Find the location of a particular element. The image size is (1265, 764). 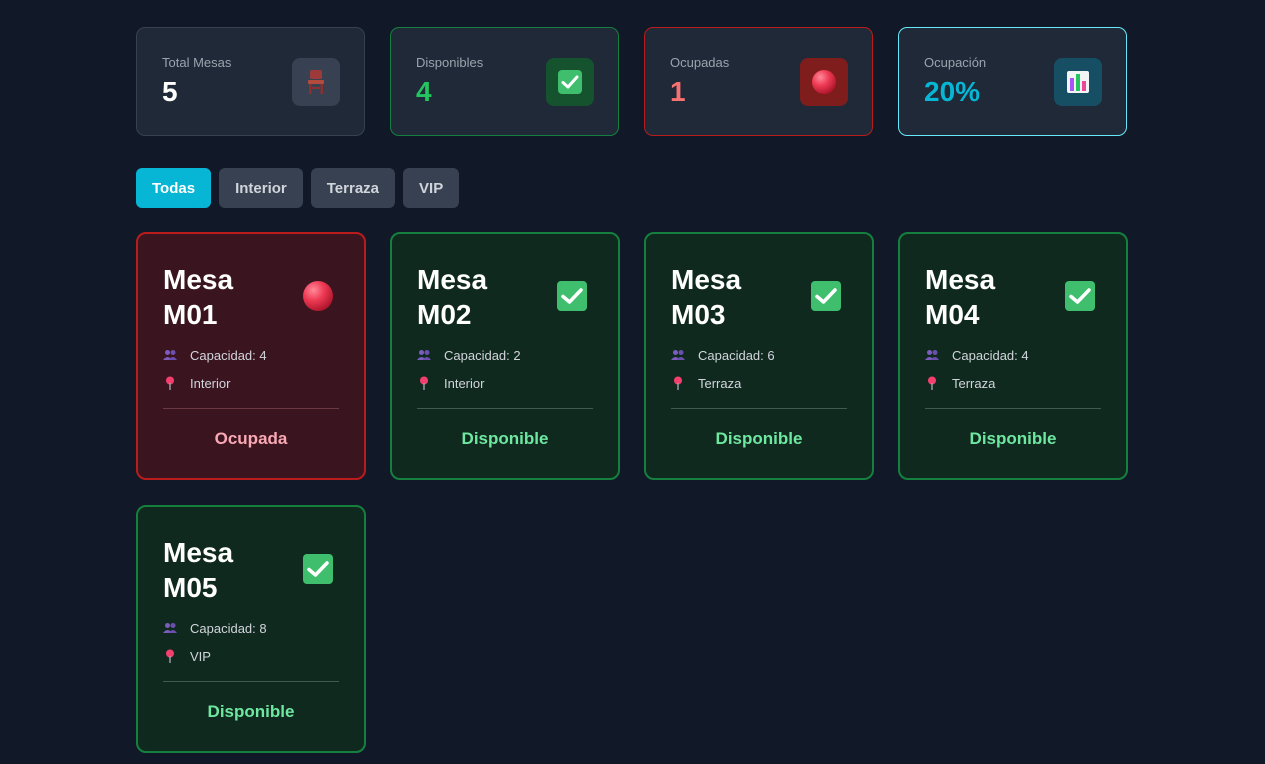

status-label: Ocupada is located at coordinates (251, 438).